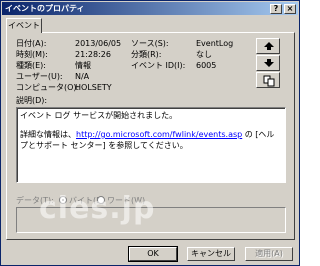 The image size is (320, 266). Describe the element at coordinates (45, 8) in the screenshot. I see `window-title: イベントのプロパティ` at that location.